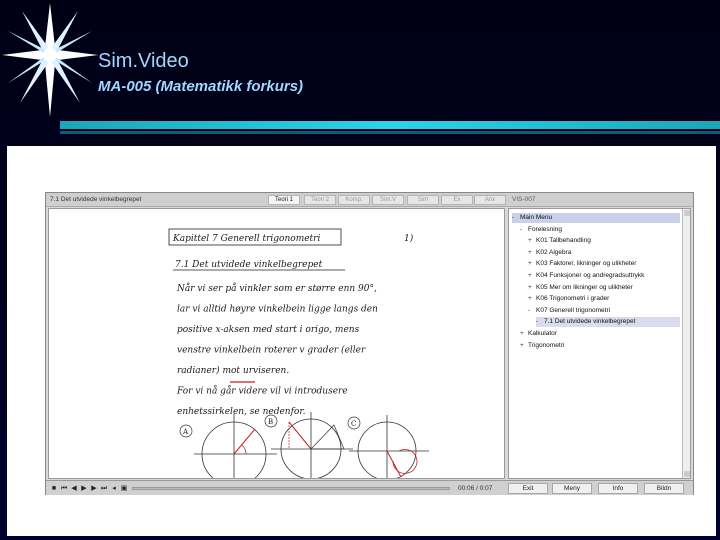  Describe the element at coordinates (233, 370) in the screenshot. I see `notes-line: radianer) mot urviseren.` at that location.